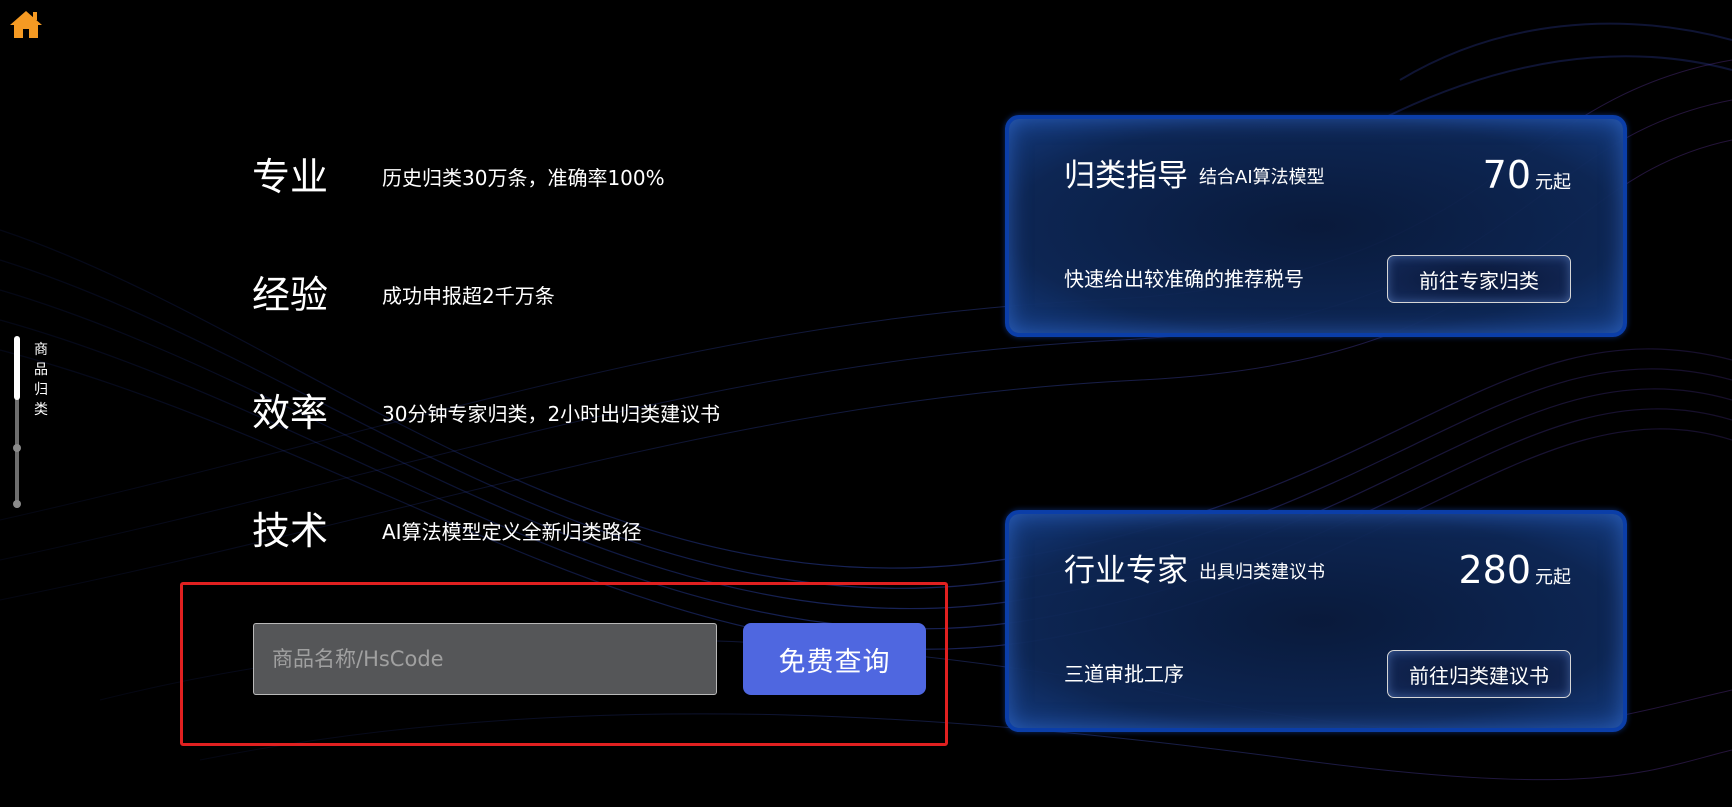 The image size is (1732, 807). Describe the element at coordinates (1479, 674) in the screenshot. I see `go-classification-report-button: 前往归类建议书` at that location.